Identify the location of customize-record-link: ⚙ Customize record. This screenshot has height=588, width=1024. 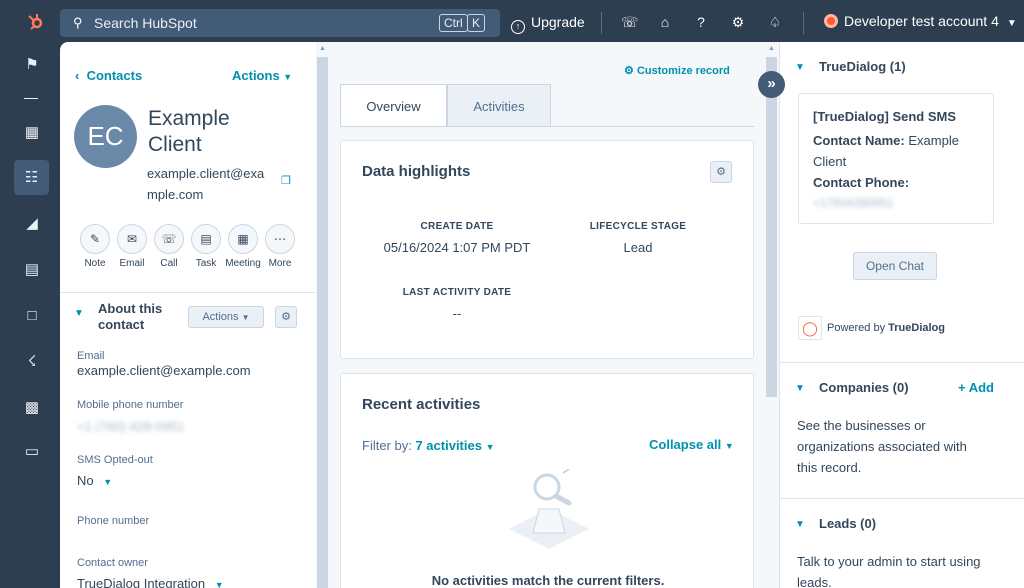
(677, 70).